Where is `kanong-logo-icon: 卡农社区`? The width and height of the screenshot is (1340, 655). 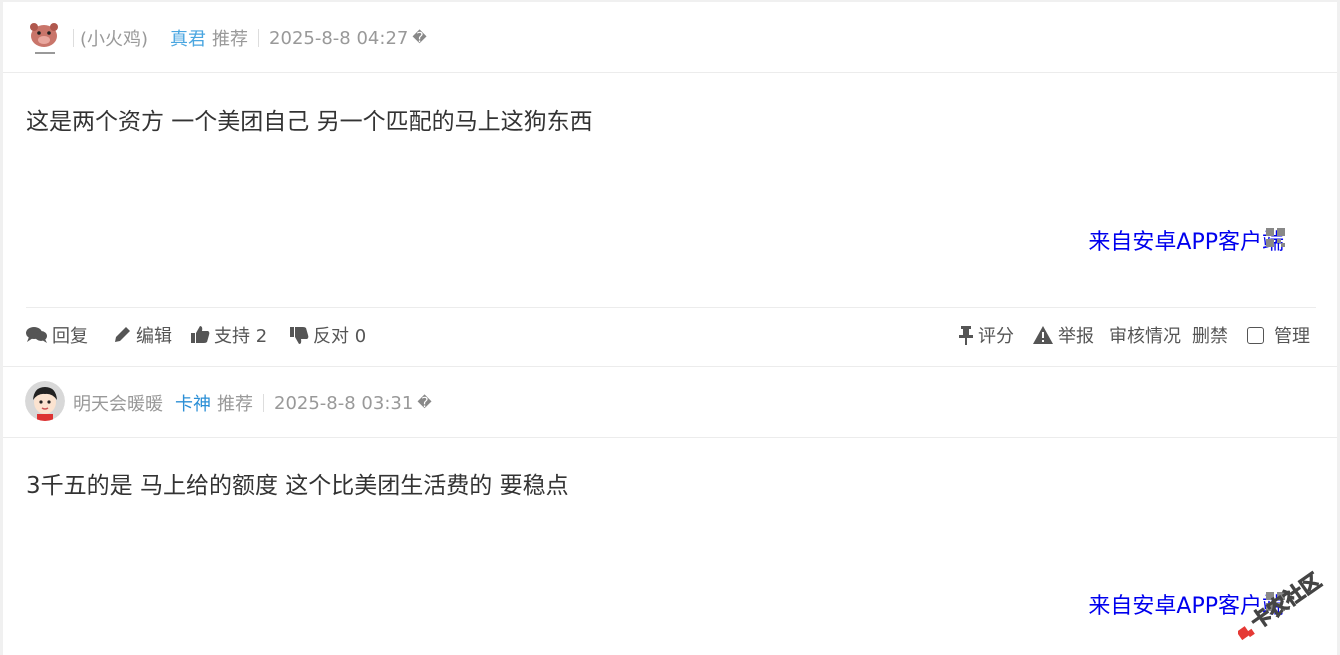 kanong-logo-icon: 卡农社区 is located at coordinates (1281, 604).